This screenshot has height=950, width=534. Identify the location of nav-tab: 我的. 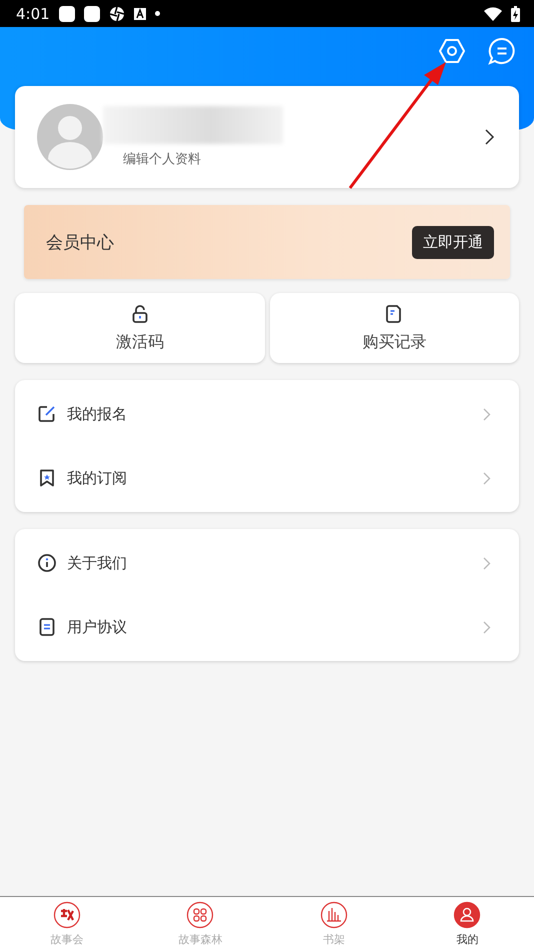
(467, 923).